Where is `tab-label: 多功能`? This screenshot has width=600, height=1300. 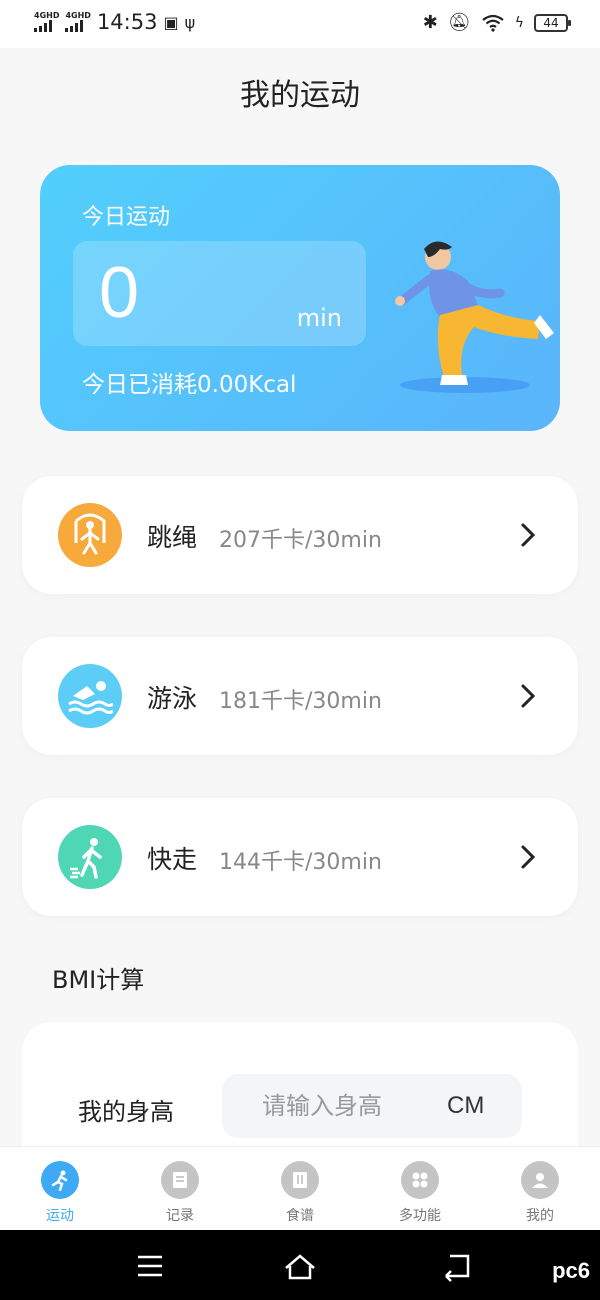 tab-label: 多功能 is located at coordinates (420, 1216).